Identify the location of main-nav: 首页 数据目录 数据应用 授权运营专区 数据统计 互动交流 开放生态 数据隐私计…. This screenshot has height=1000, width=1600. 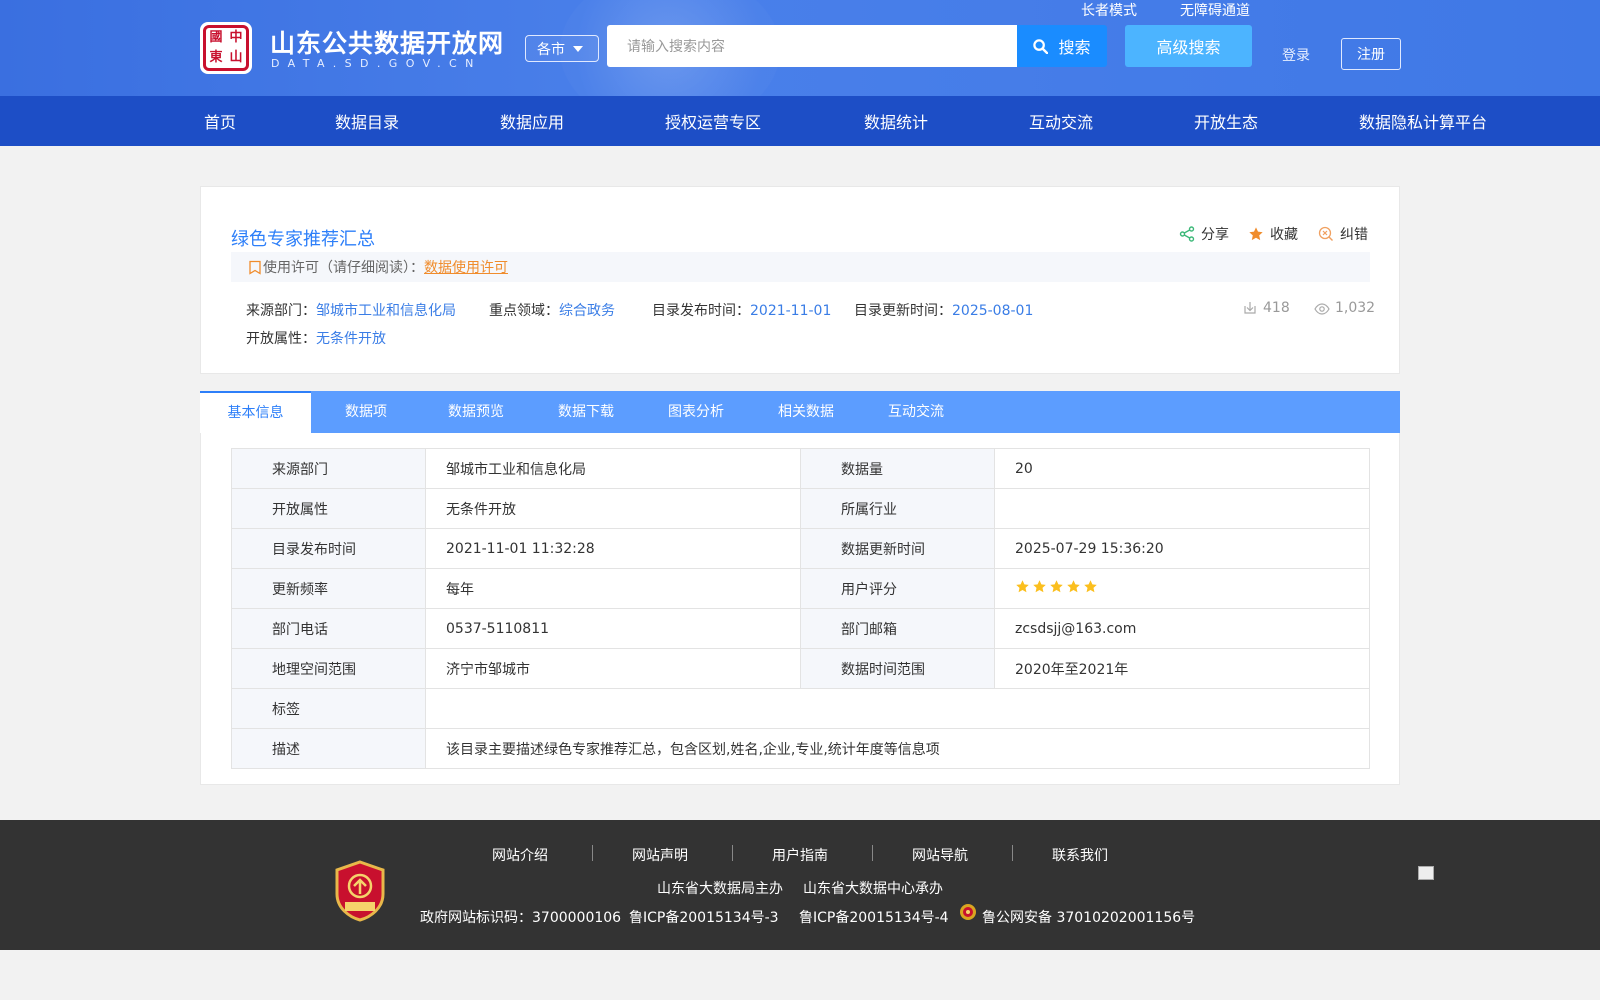
(800, 121).